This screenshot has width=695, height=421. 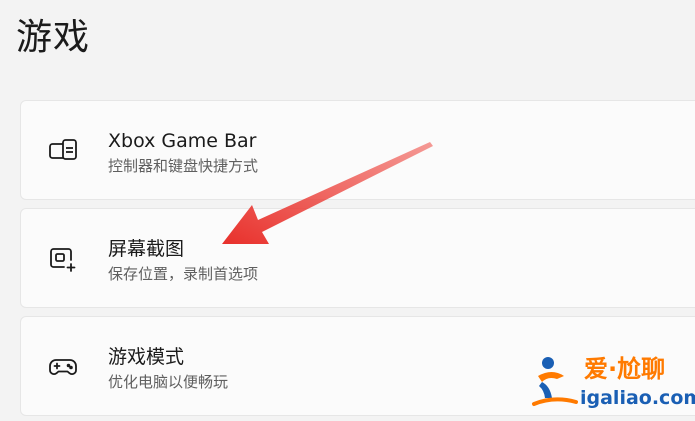 I want to click on setting-subtitle: 控制器和键盘快捷方式, so click(x=183, y=166).